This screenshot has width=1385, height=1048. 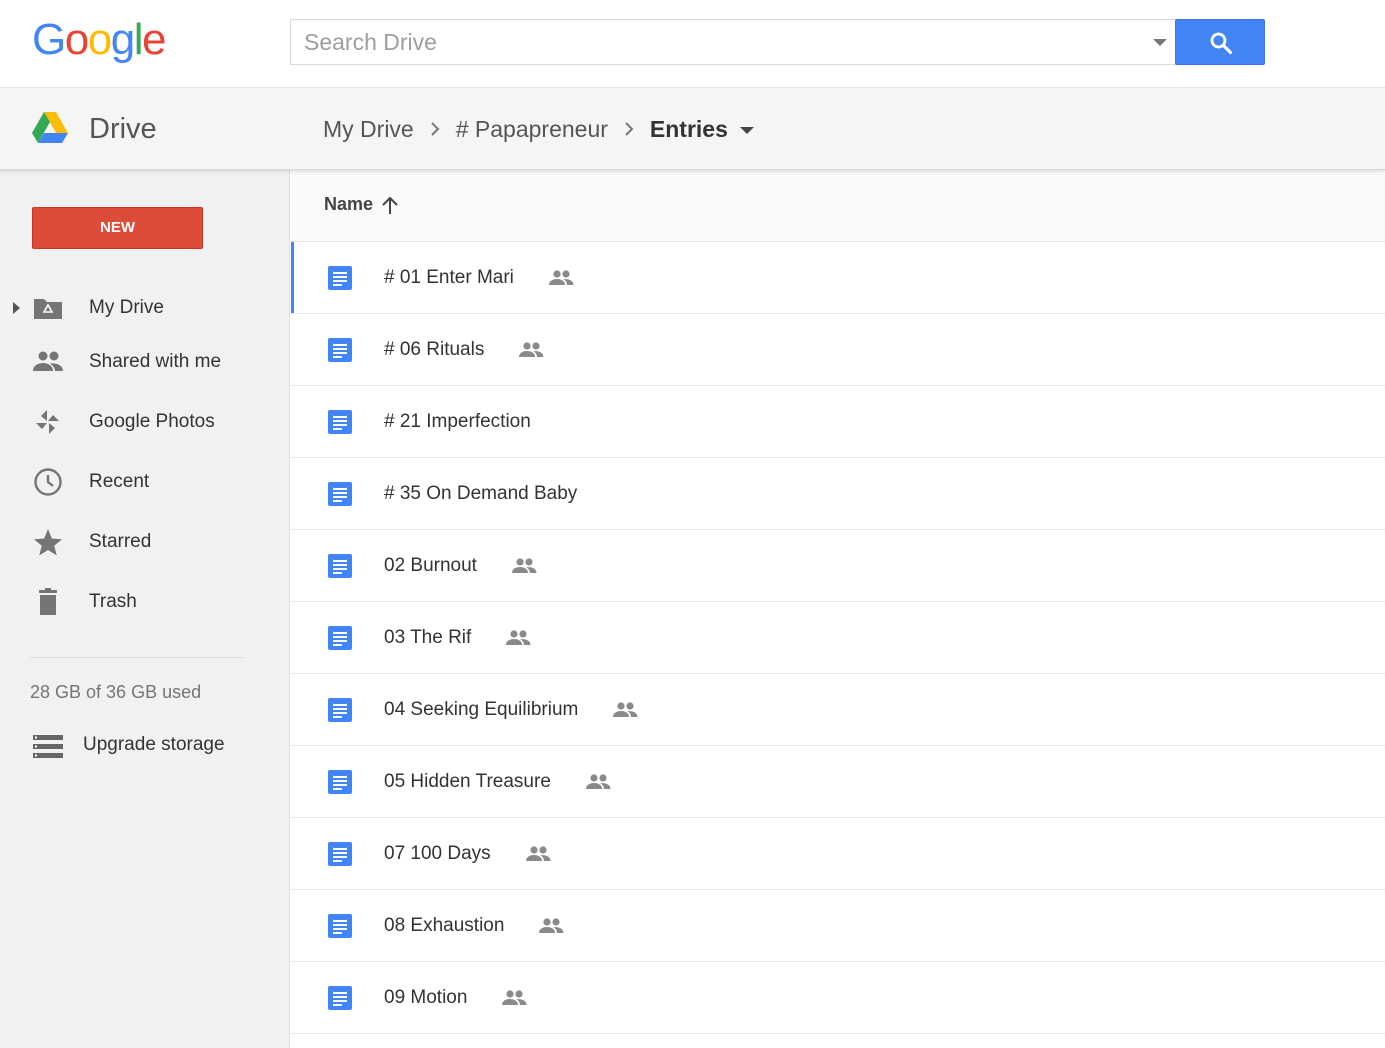 I want to click on file-row: # 06 Rituals, so click(x=838, y=350).